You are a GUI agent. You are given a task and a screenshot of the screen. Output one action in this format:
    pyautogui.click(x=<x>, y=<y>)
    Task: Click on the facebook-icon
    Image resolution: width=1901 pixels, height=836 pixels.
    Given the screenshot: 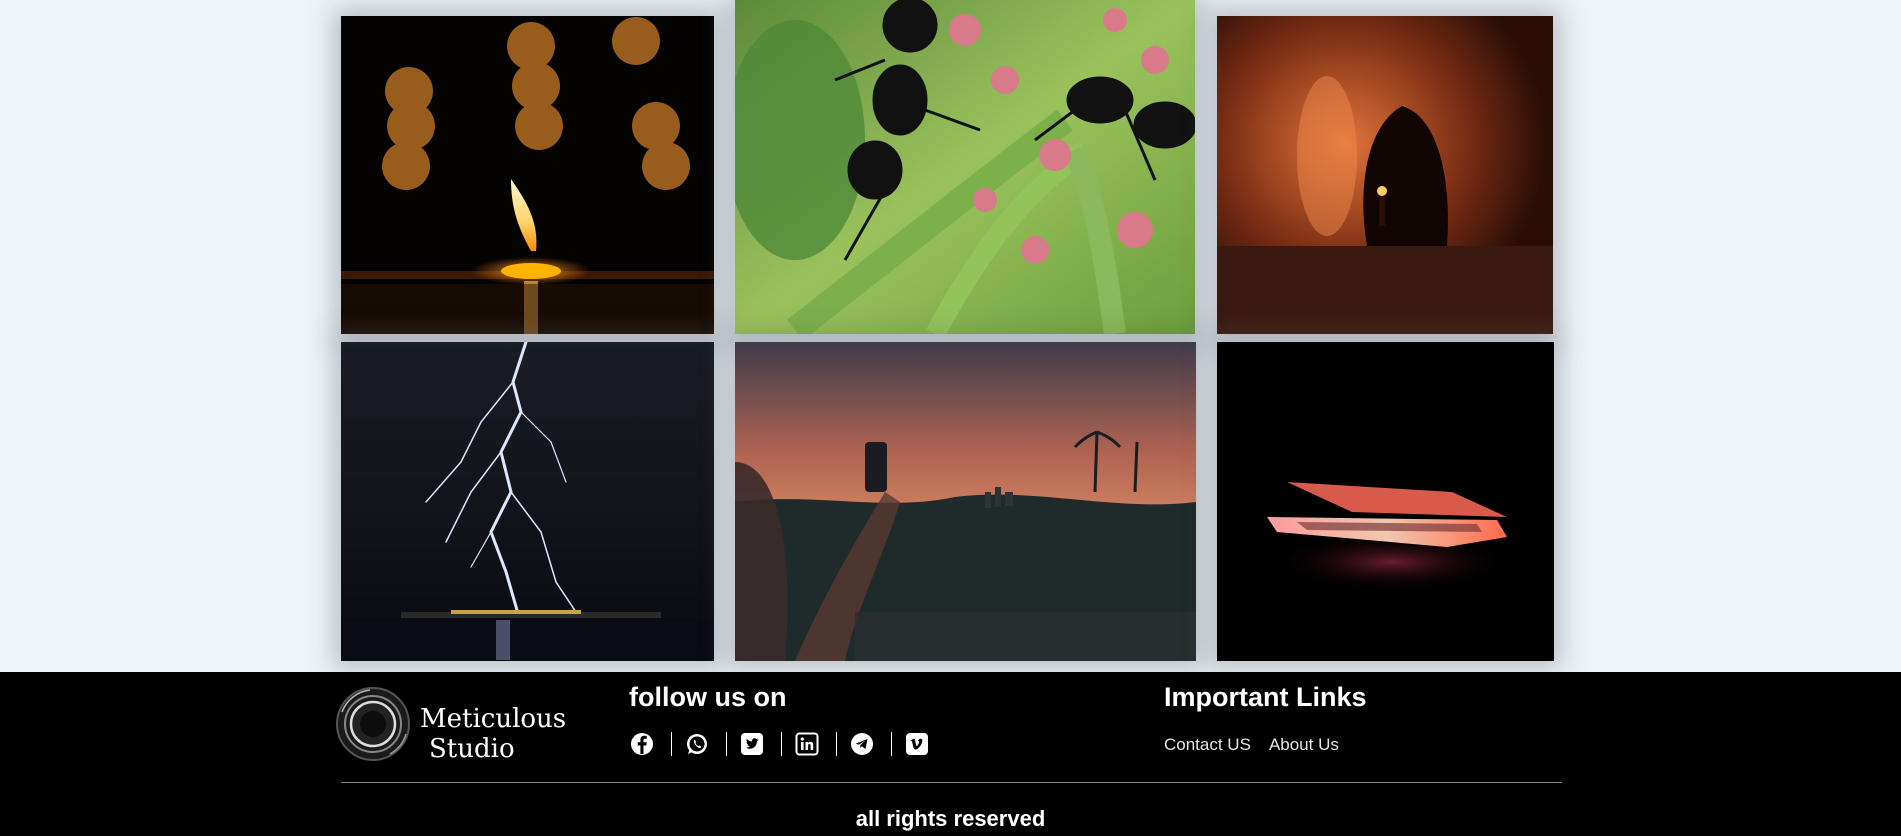 What is the action you would take?
    pyautogui.click(x=642, y=744)
    